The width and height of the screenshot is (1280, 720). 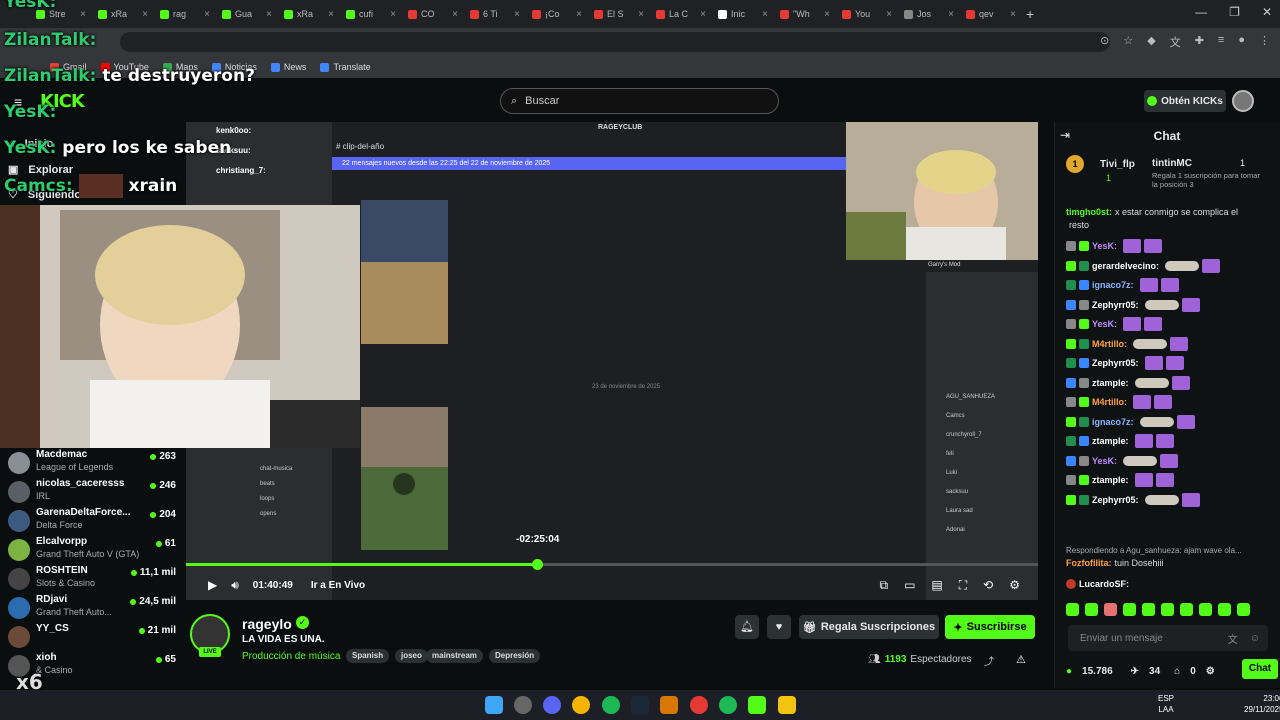 I want to click on new-tab-button: +, so click(x=1030, y=14).